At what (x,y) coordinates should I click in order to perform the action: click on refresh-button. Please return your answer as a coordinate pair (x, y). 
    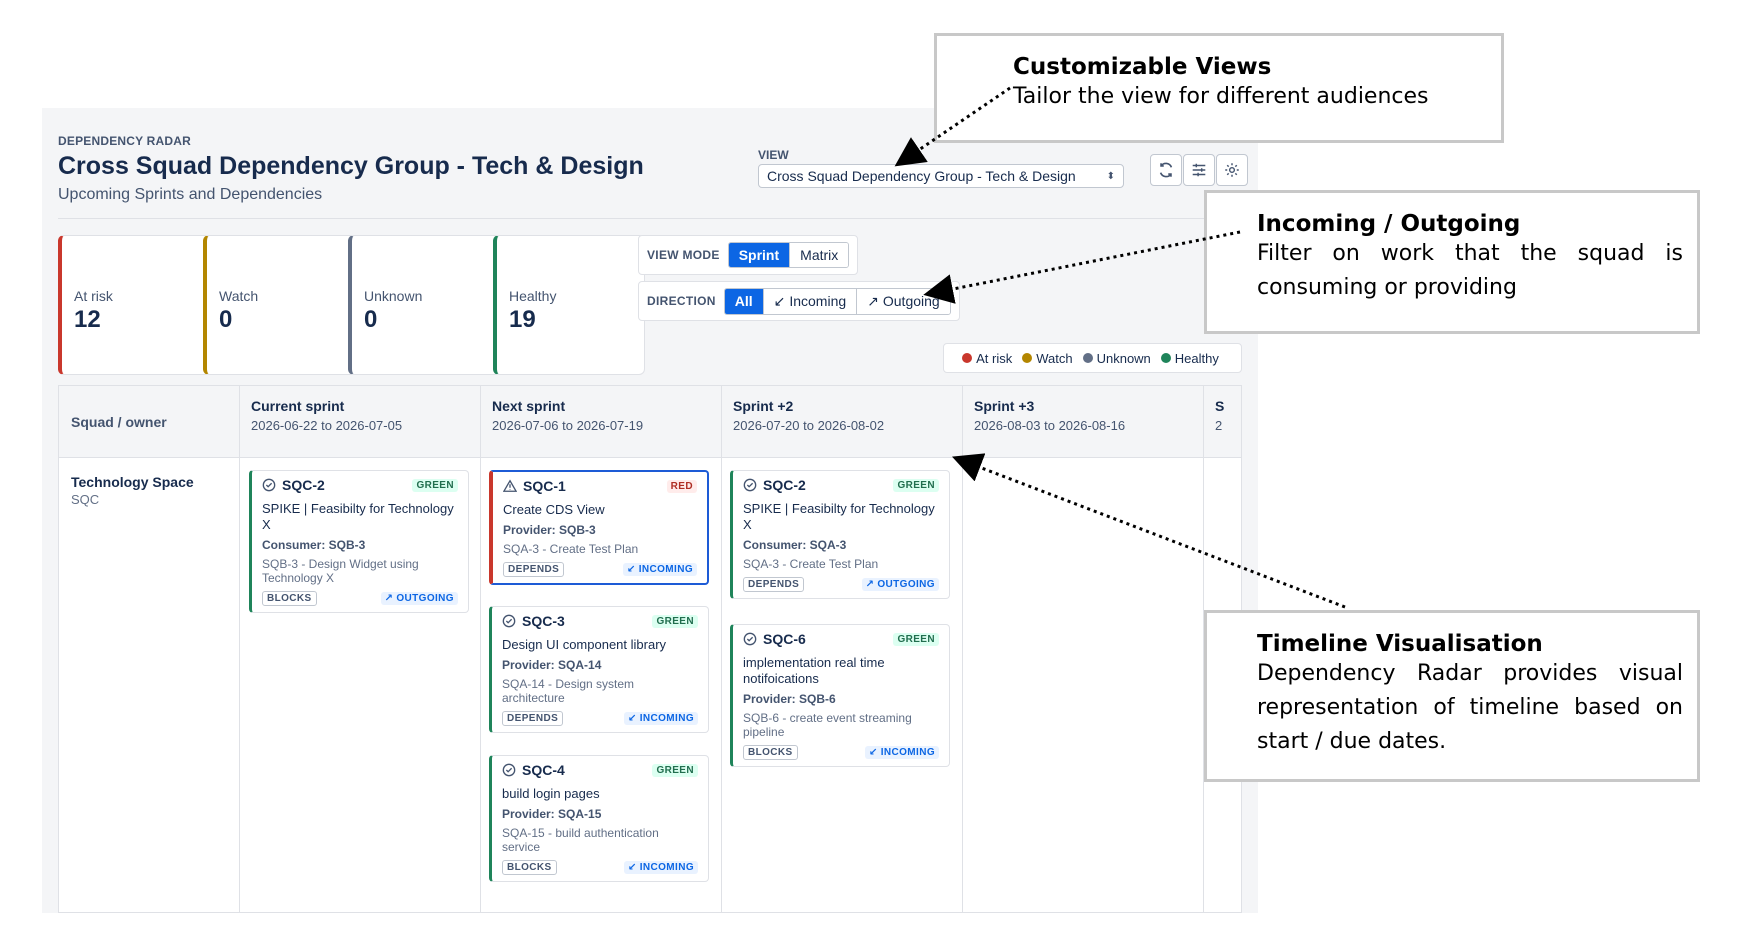
    Looking at the image, I should click on (1166, 170).